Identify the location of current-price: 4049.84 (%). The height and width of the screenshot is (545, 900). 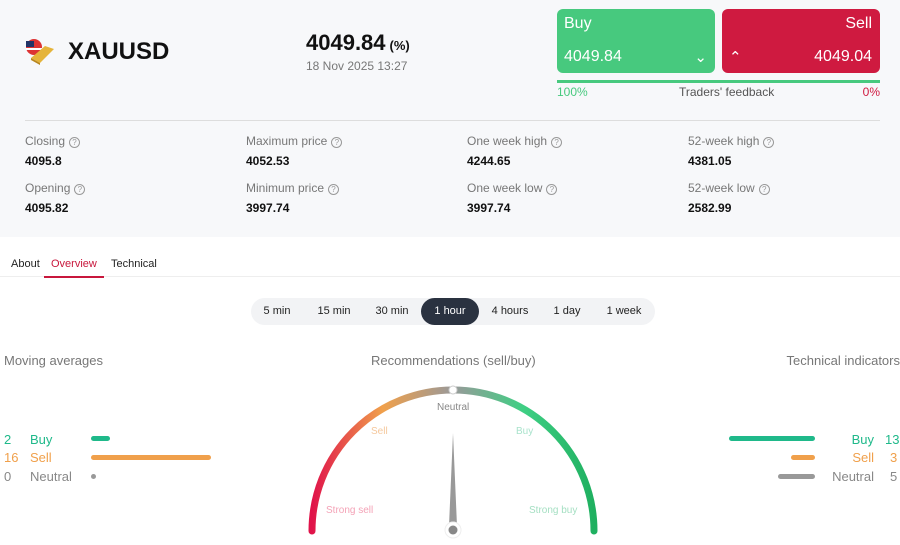
(358, 42).